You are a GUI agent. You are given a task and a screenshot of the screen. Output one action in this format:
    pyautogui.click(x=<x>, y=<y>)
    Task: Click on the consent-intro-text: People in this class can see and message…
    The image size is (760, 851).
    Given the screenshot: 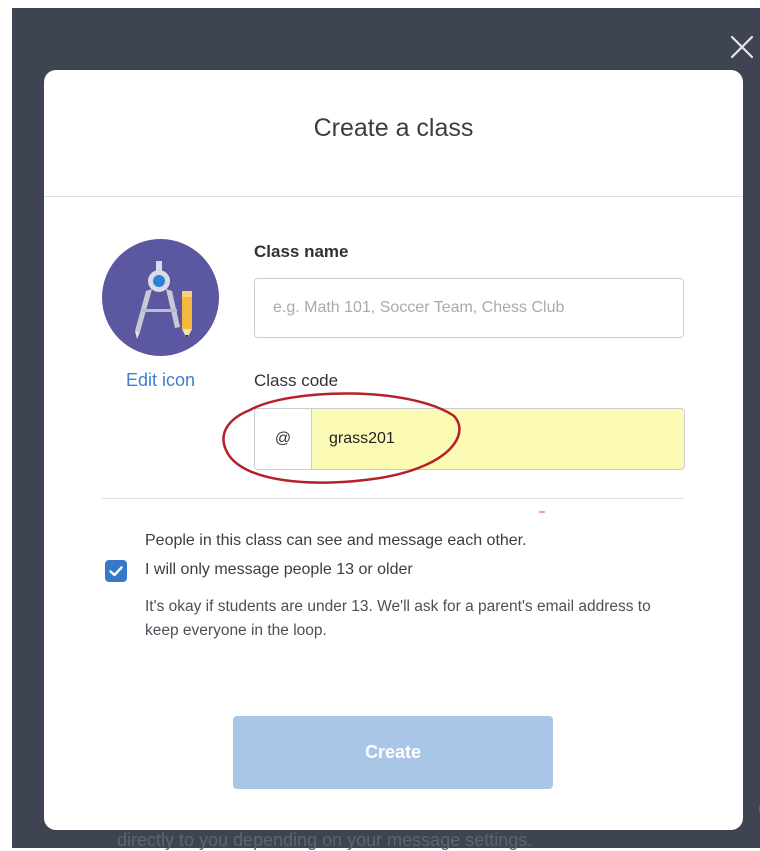 What is the action you would take?
    pyautogui.click(x=336, y=540)
    